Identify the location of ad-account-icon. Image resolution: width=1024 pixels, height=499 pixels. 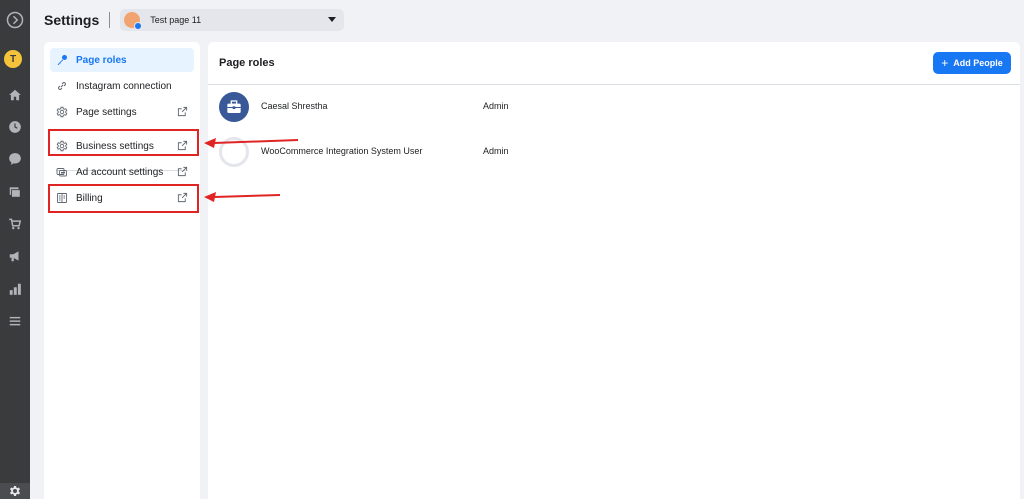
(62, 172).